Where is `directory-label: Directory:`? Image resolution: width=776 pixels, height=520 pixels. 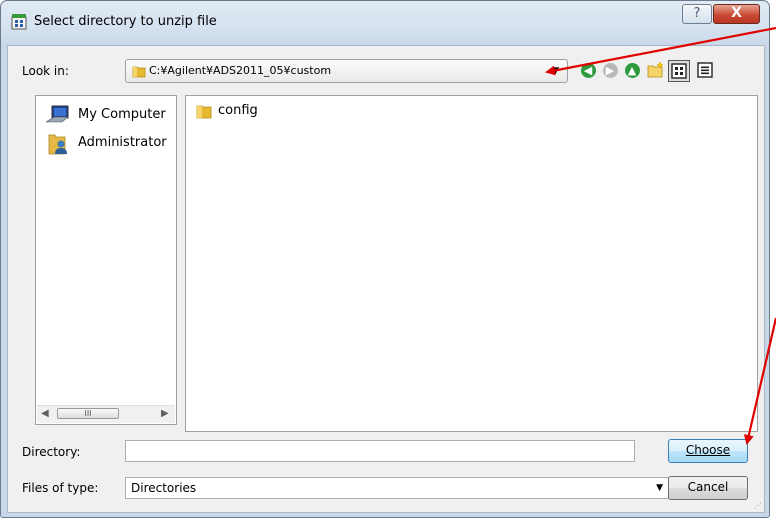 directory-label: Directory: is located at coordinates (51, 452).